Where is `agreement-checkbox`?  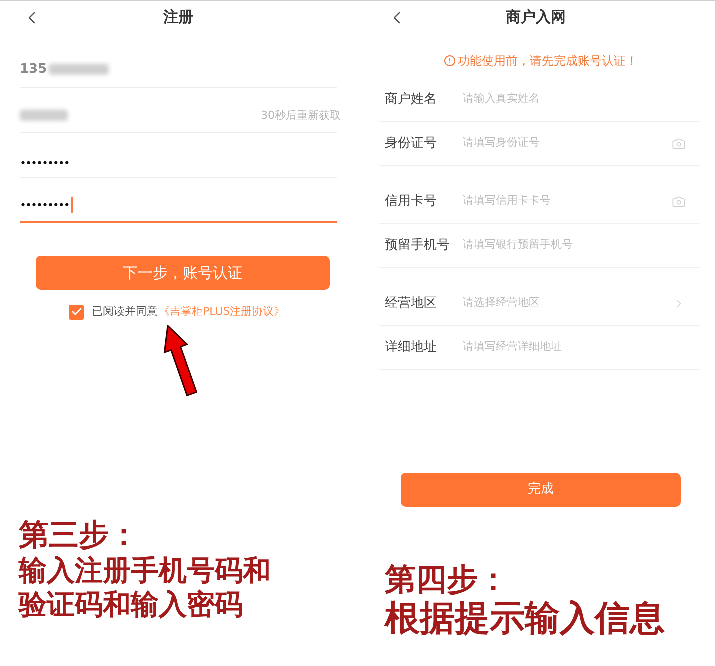 agreement-checkbox is located at coordinates (76, 312).